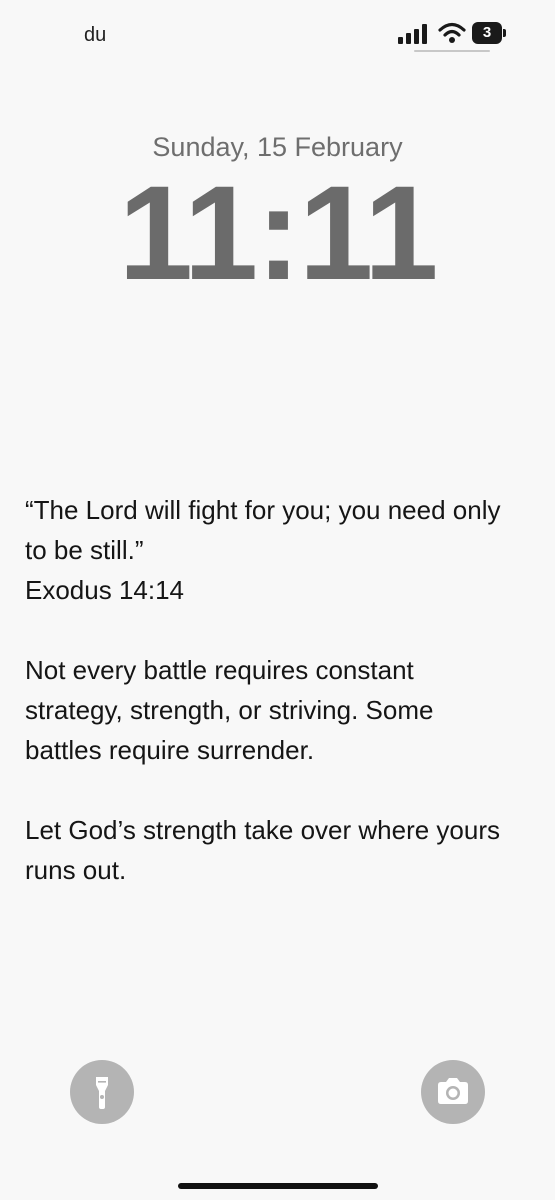  I want to click on quote-line: to be still.”, so click(84, 550).